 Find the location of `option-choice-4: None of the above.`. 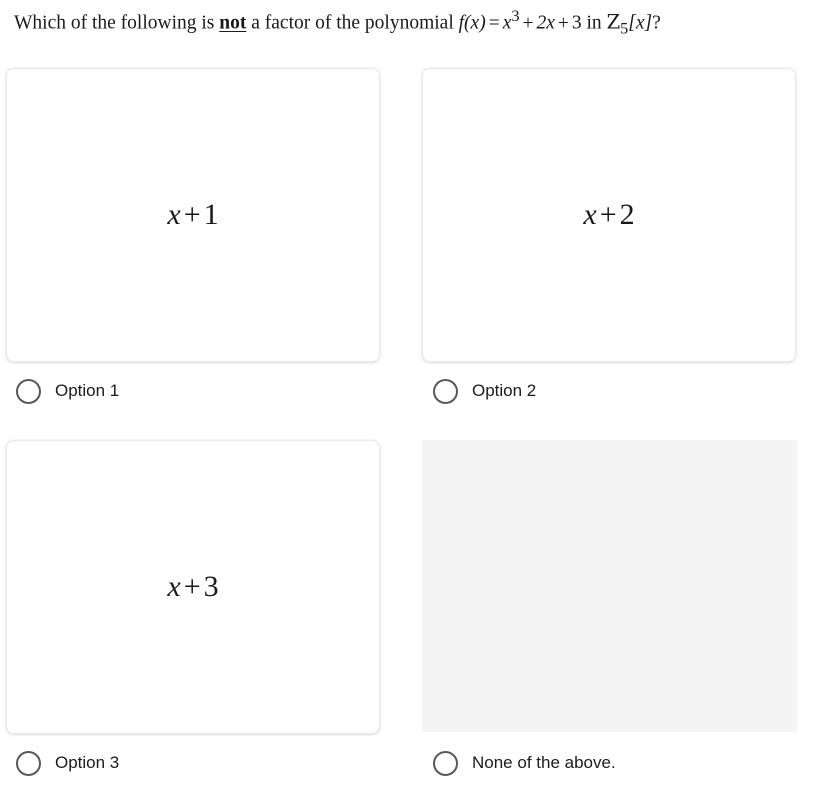

option-choice-4: None of the above. is located at coordinates (524, 763).